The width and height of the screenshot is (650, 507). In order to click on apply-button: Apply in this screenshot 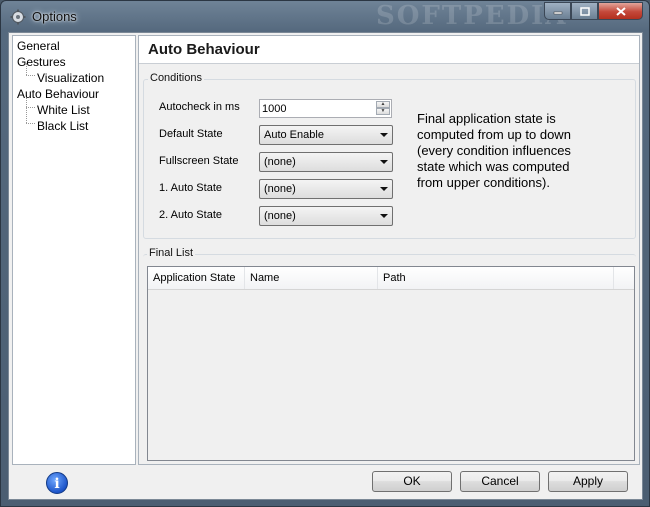, I will do `click(588, 481)`.